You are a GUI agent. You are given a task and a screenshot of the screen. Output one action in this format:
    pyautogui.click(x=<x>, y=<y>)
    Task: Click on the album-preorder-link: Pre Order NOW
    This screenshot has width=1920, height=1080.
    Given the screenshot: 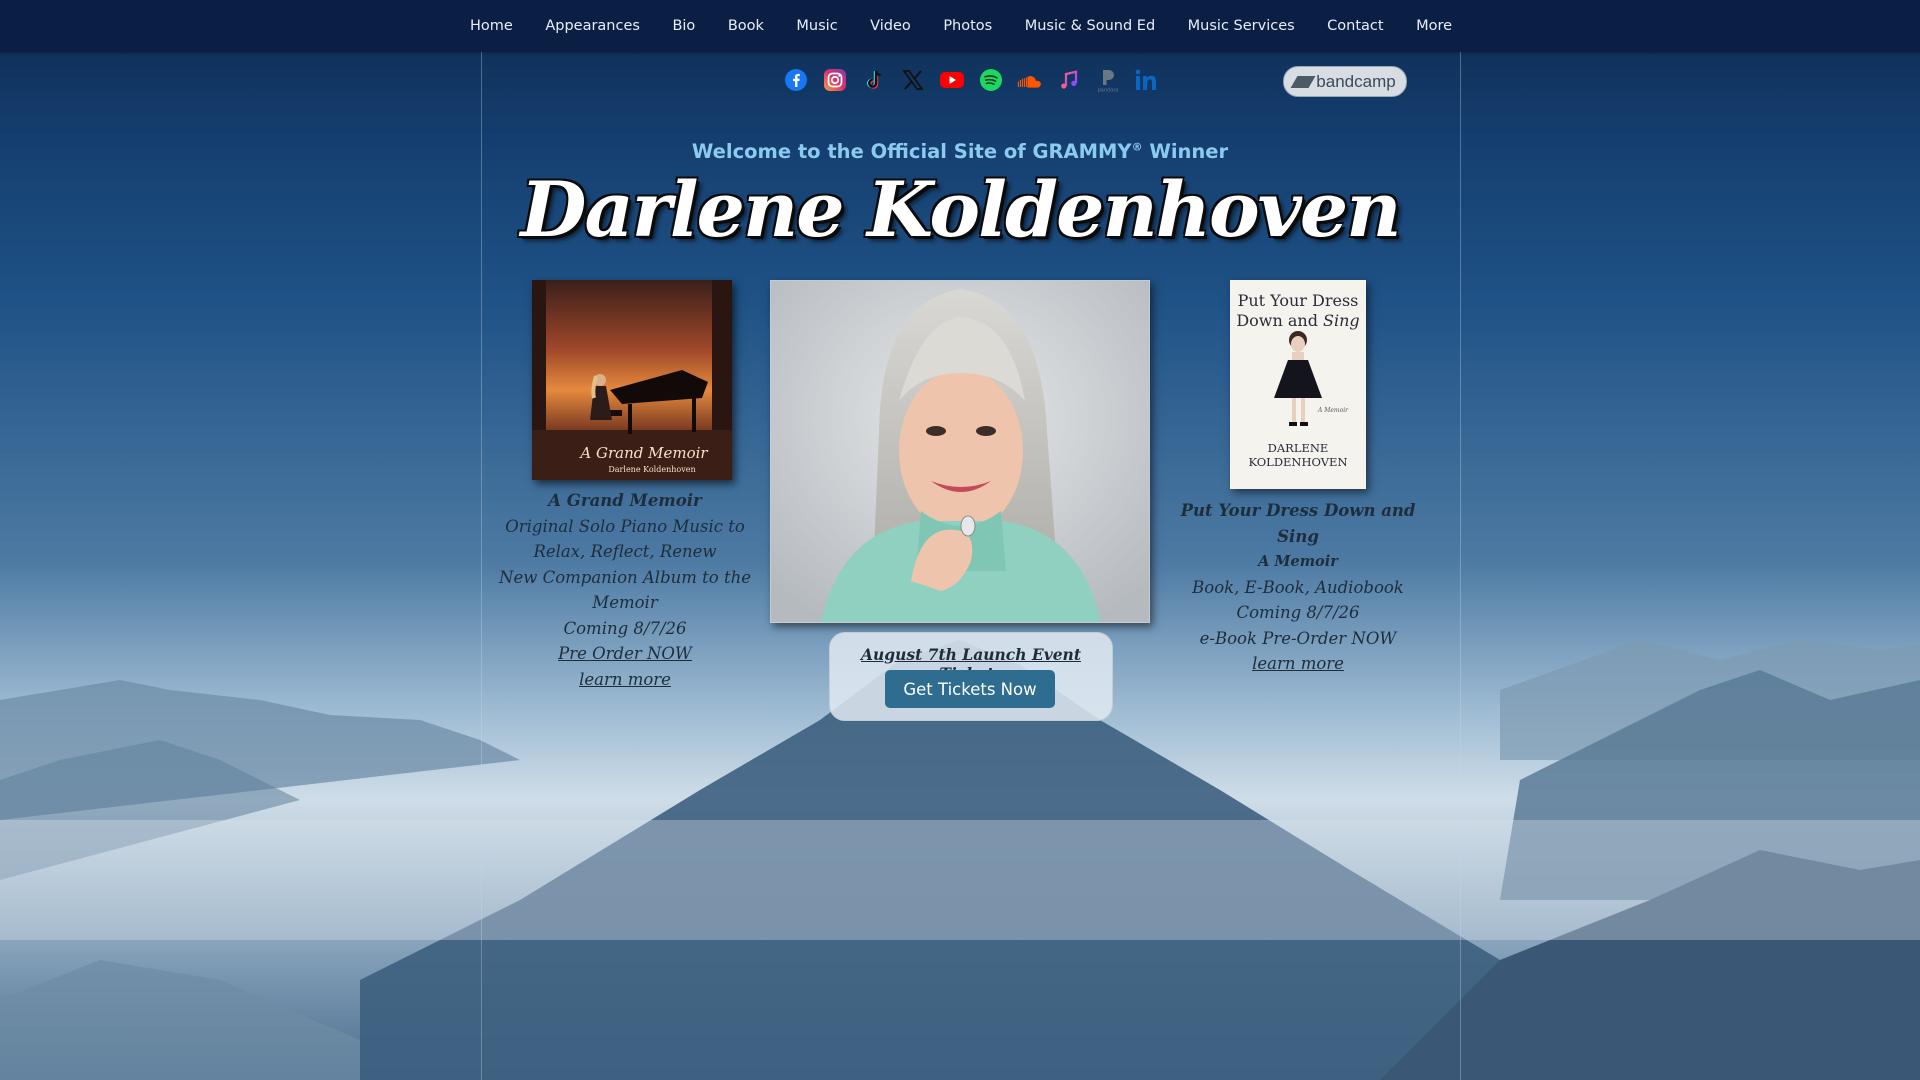 What is the action you would take?
    pyautogui.click(x=625, y=653)
    